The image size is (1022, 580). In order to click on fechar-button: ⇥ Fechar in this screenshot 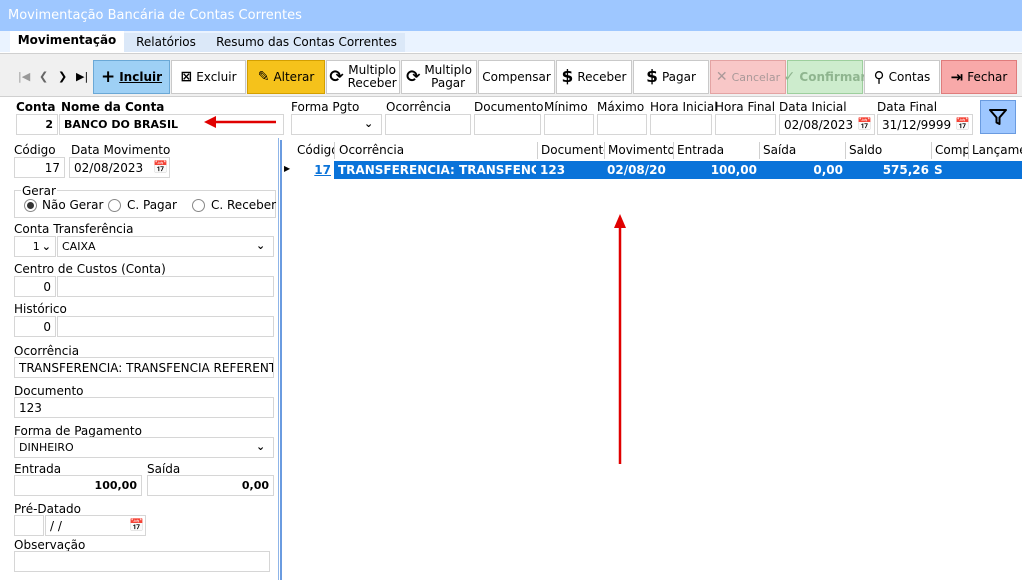, I will do `click(979, 77)`.